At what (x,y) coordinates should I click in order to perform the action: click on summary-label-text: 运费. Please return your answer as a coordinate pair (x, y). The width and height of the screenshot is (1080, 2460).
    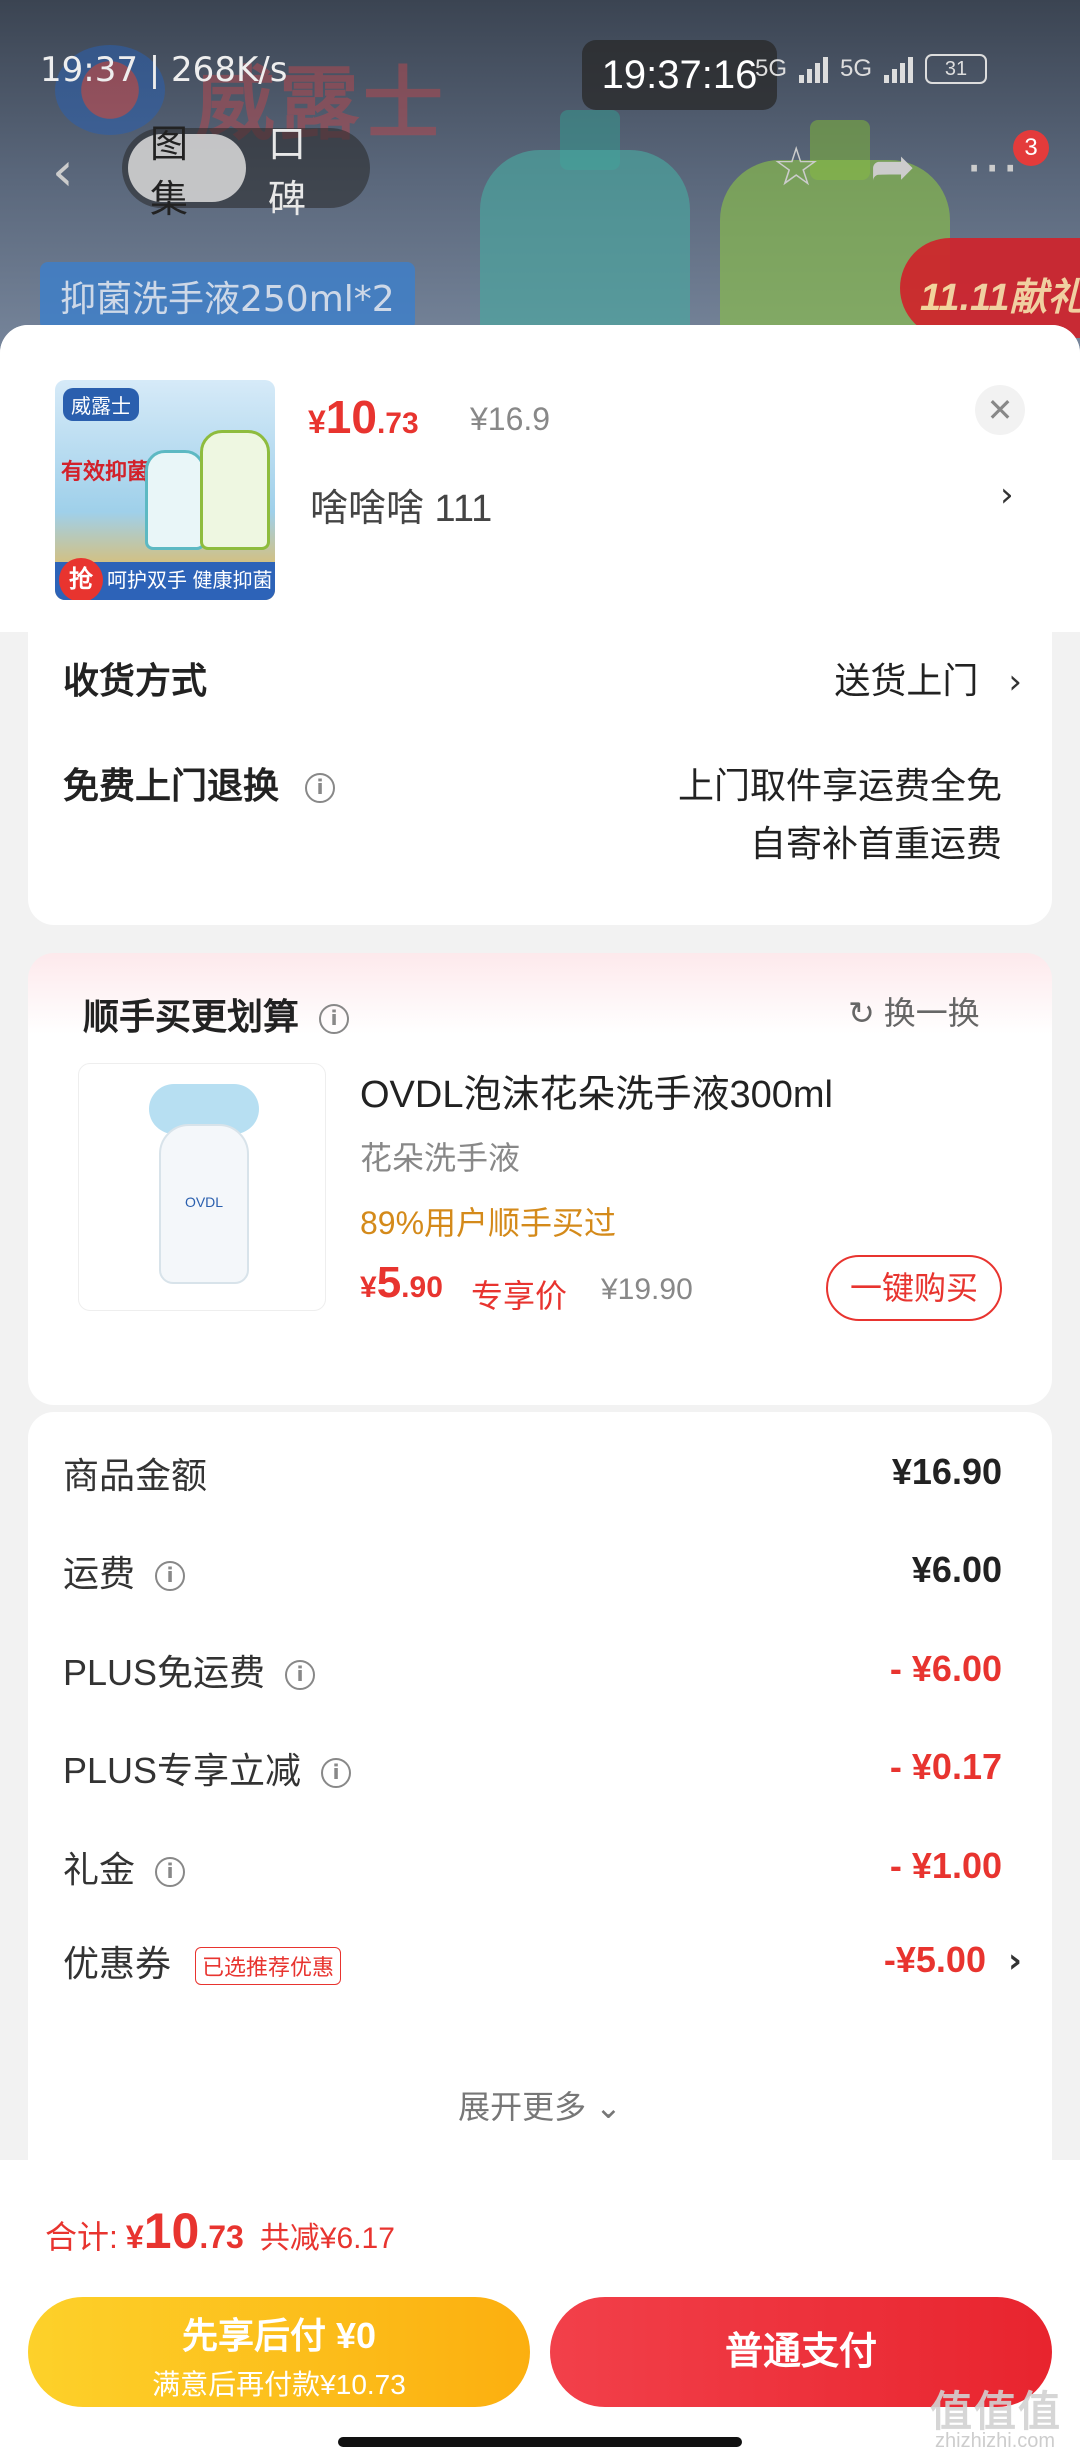
    Looking at the image, I should click on (99, 1573).